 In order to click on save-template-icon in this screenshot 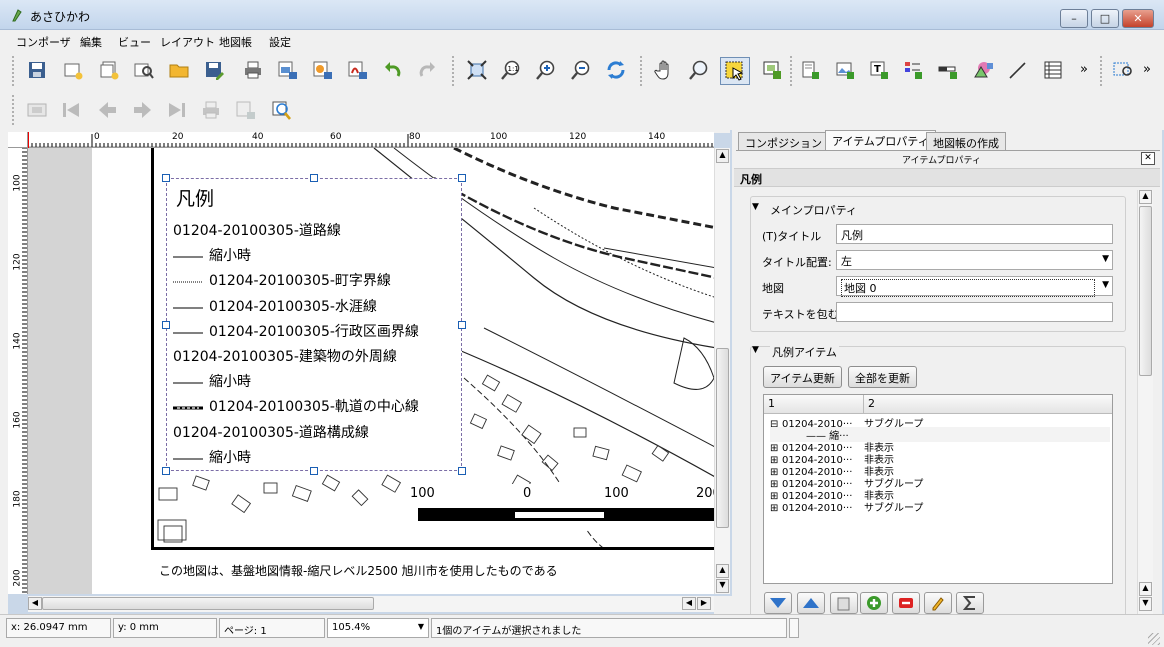, I will do `click(214, 70)`.